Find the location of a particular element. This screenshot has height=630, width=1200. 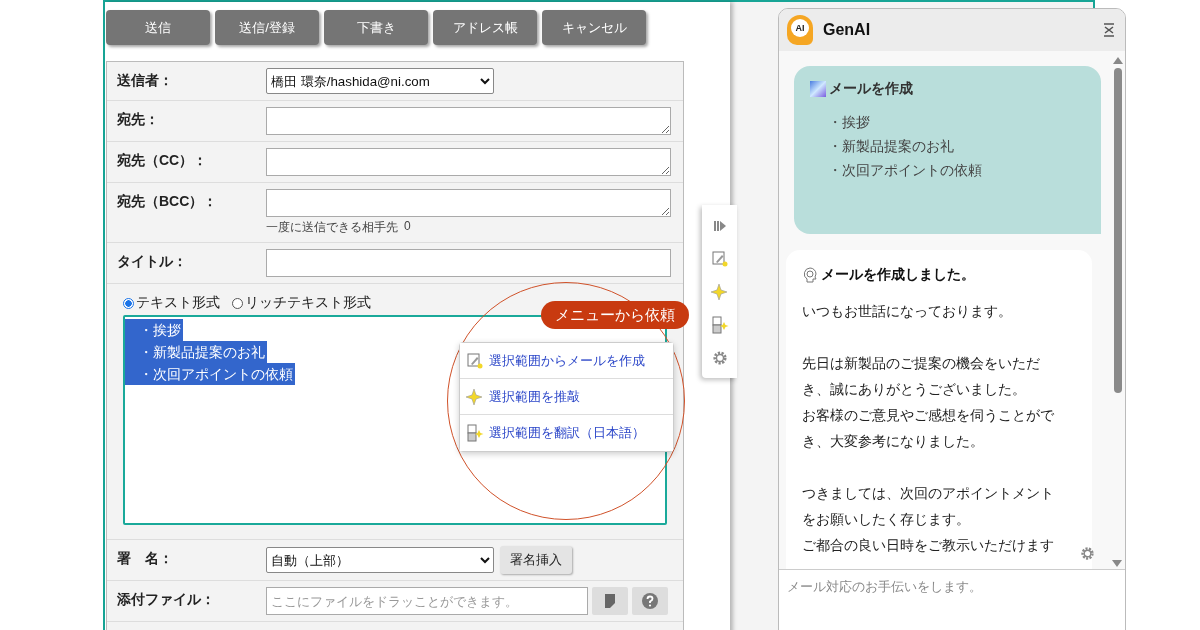

scroll-up-icon is located at coordinates (1118, 60).